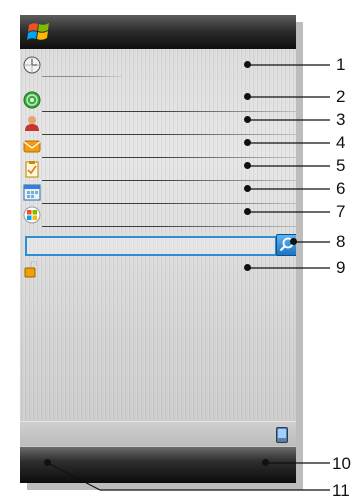 This screenshot has height=500, width=354. I want to click on today-item-wireless, so click(158, 101).